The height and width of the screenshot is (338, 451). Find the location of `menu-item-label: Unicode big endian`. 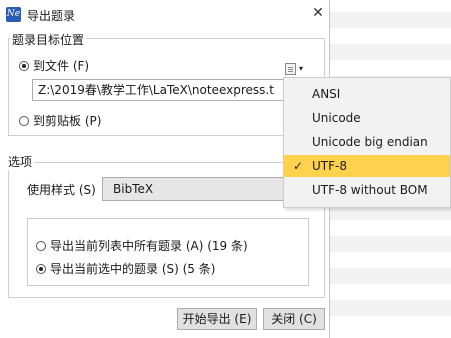

menu-item-label: Unicode big endian is located at coordinates (370, 142).